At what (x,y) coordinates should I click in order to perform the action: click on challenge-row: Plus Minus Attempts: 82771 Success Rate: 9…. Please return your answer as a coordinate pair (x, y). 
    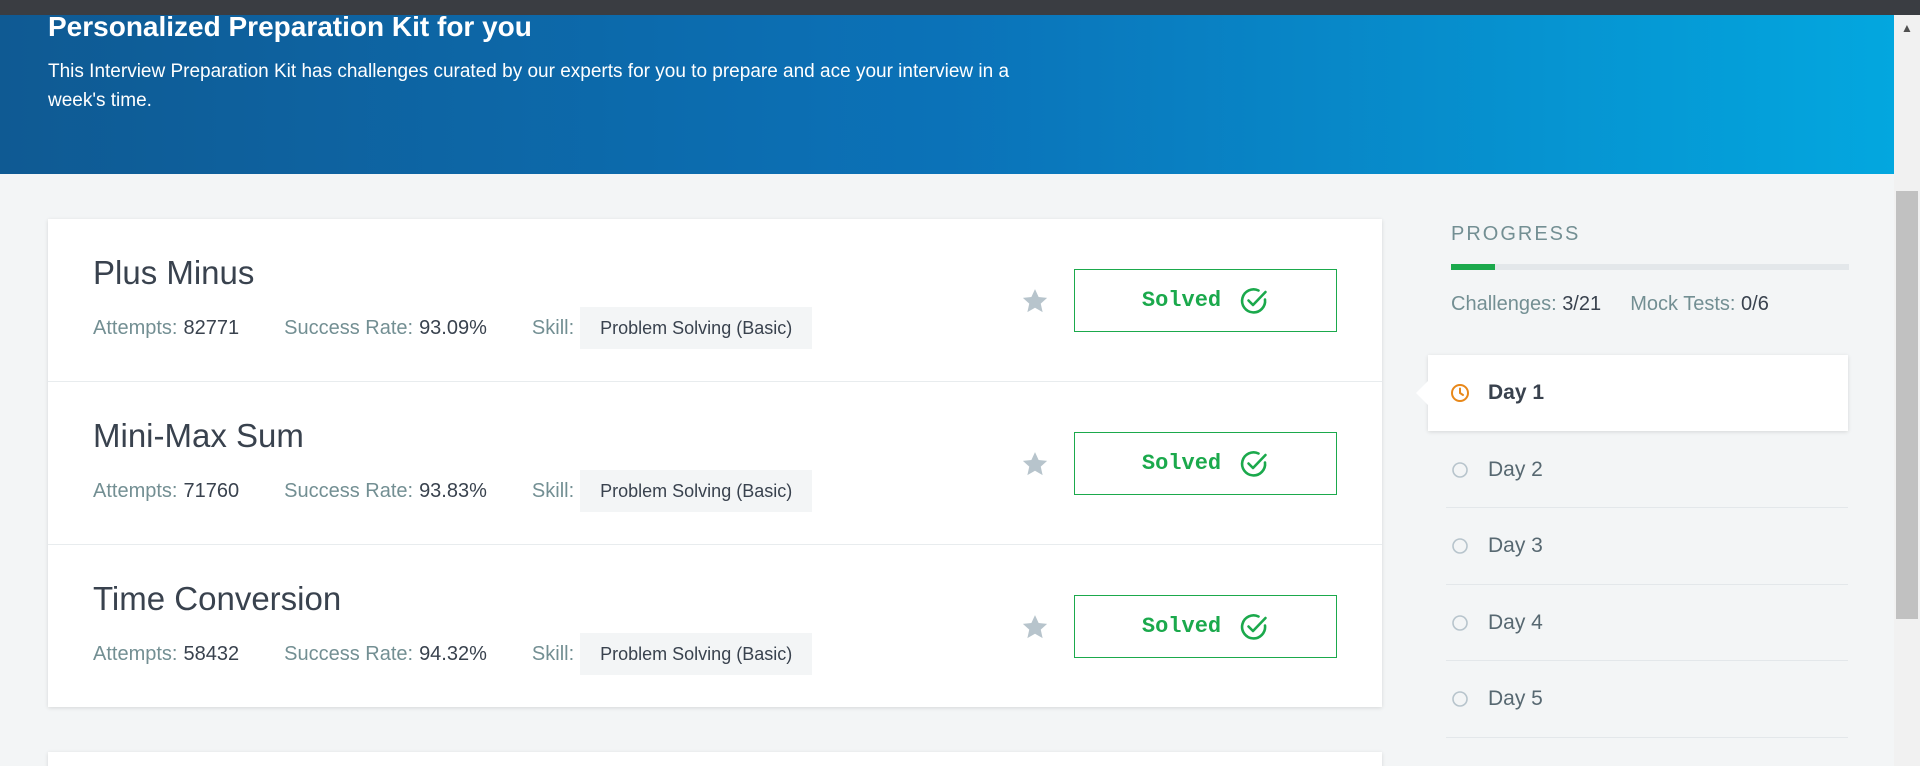
    Looking at the image, I should click on (715, 300).